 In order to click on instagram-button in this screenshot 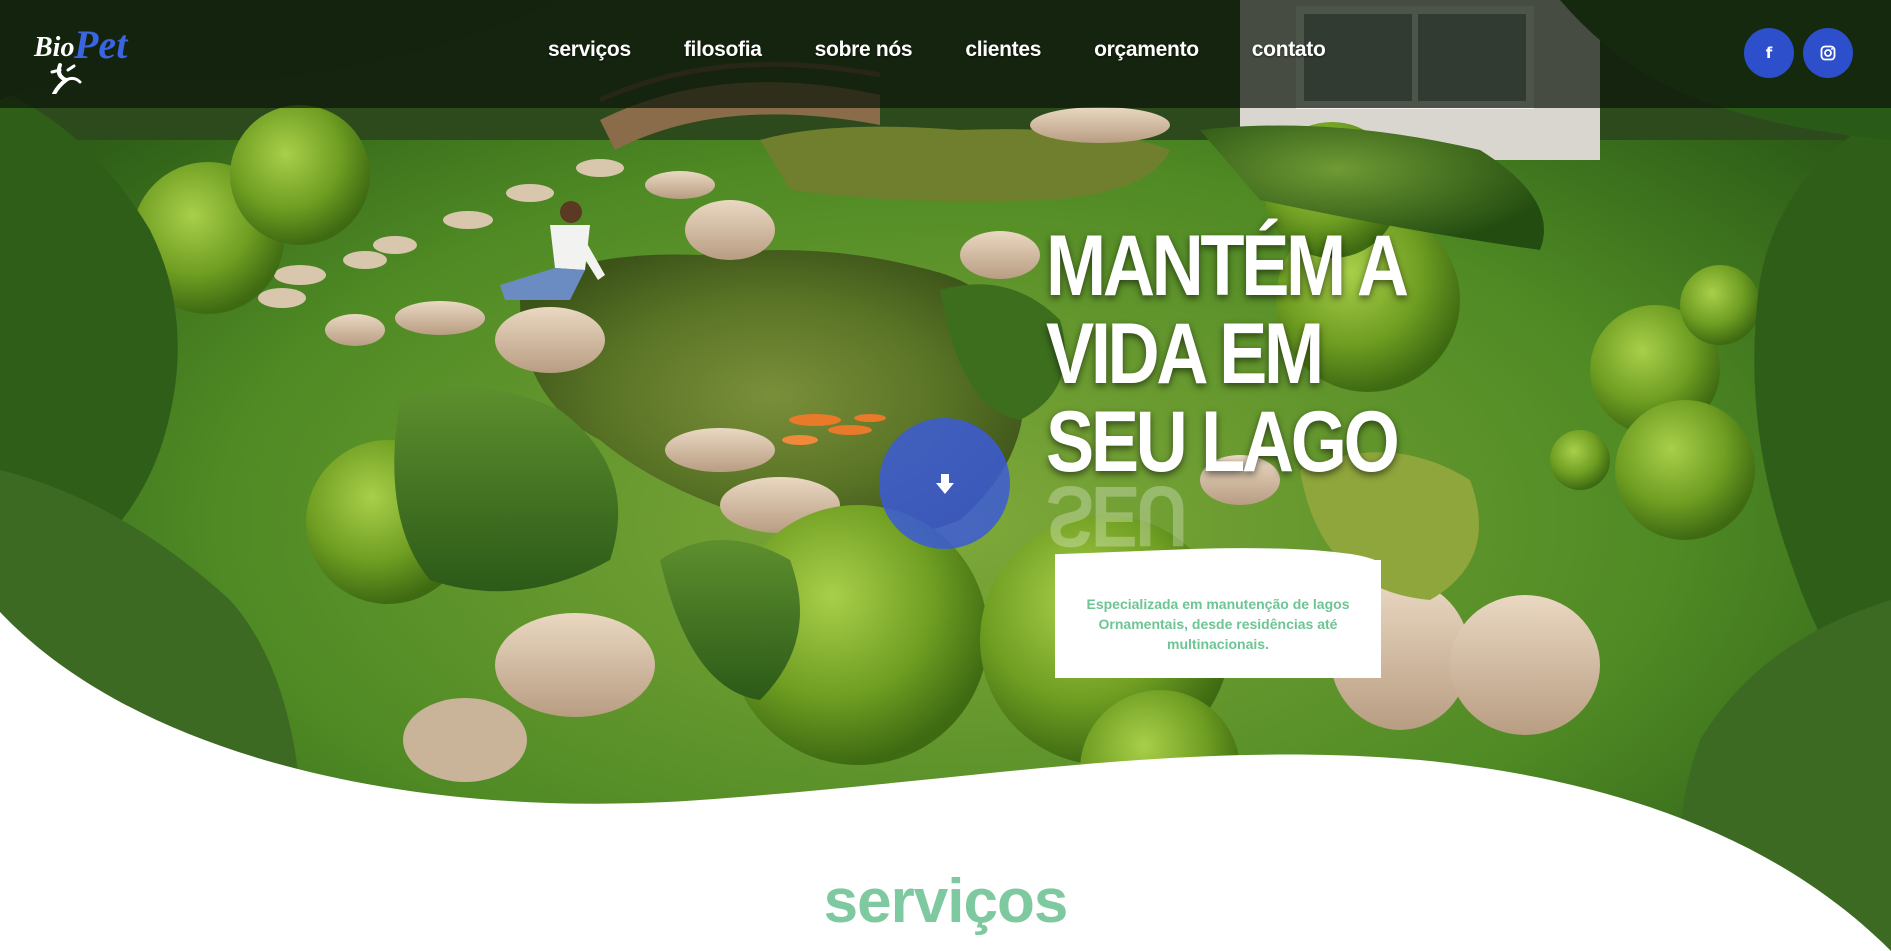, I will do `click(1828, 53)`.